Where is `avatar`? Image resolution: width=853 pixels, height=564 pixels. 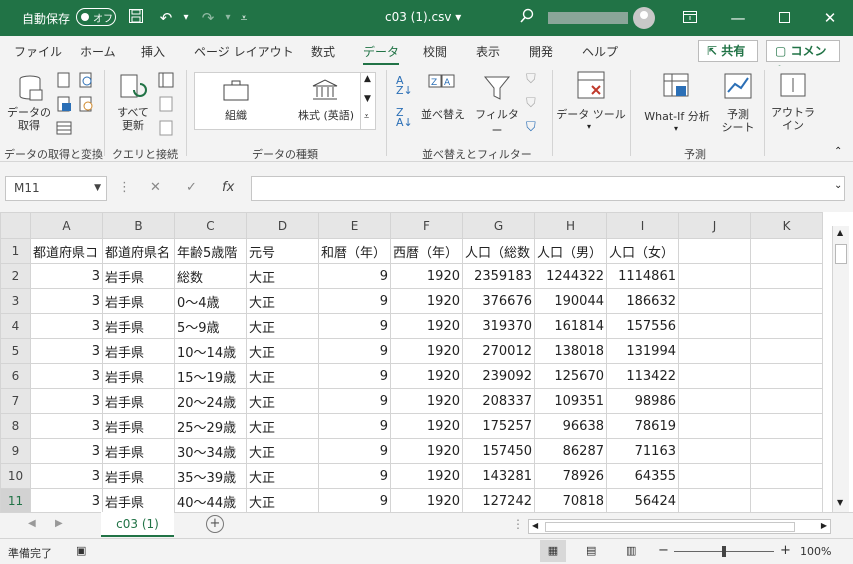 avatar is located at coordinates (644, 18).